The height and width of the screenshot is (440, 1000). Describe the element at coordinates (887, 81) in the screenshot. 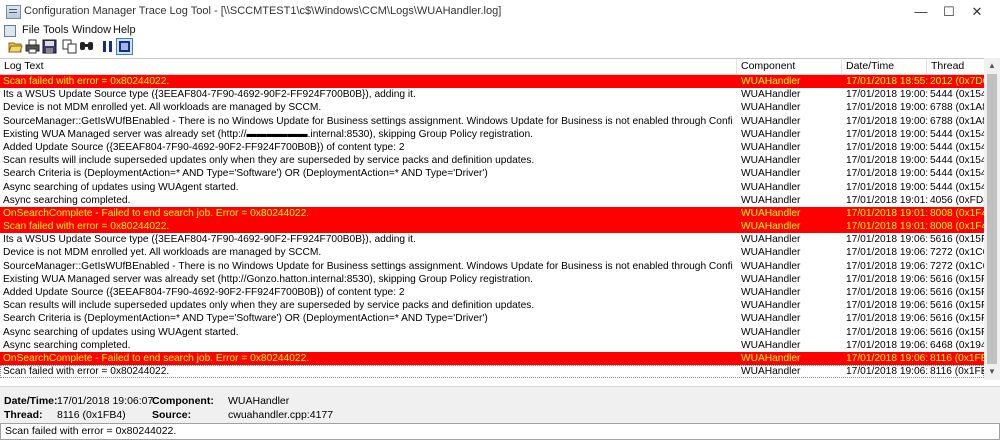

I see `datetime-cell: 17/01/2018 18:55:57` at that location.